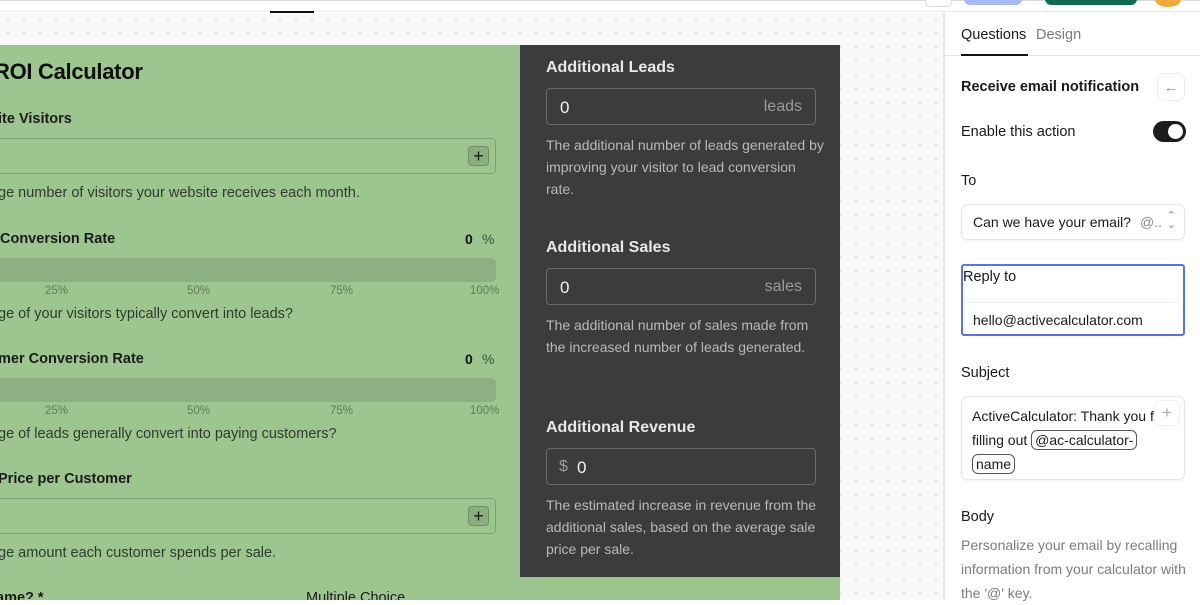 Image resolution: width=1200 pixels, height=605 pixels. I want to click on toolbar-button, so click(938, 3).